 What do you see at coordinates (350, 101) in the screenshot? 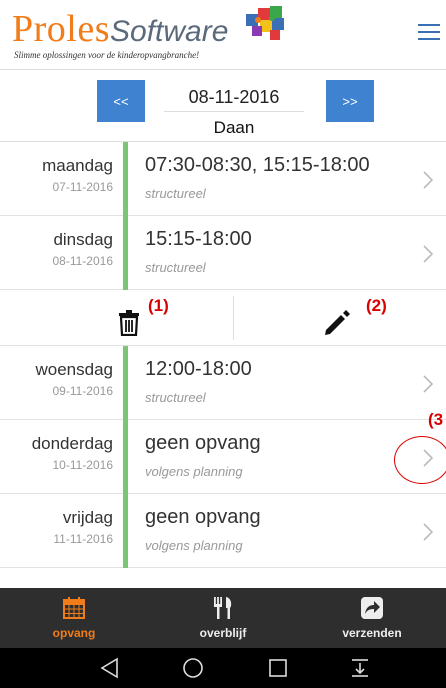
I see `next-week-button: >>` at bounding box center [350, 101].